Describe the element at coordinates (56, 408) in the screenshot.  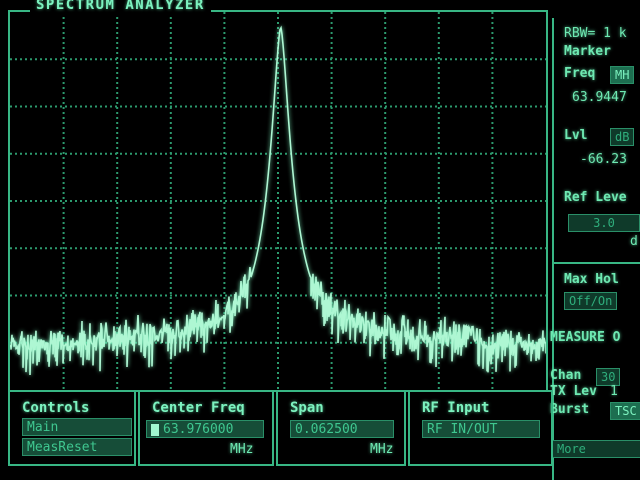
I see `controls-label: Controls` at that location.